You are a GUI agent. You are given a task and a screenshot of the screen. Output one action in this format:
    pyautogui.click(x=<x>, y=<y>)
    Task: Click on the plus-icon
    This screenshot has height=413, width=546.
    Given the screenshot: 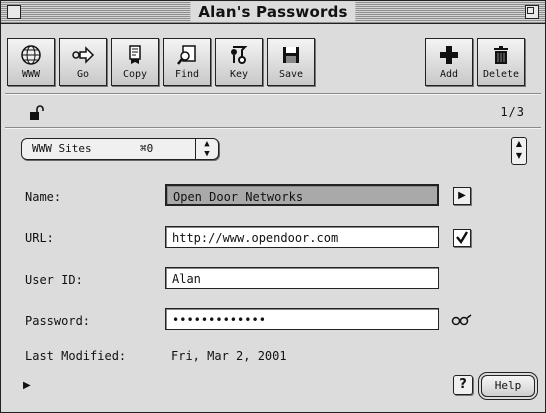 What is the action you would take?
    pyautogui.click(x=449, y=55)
    